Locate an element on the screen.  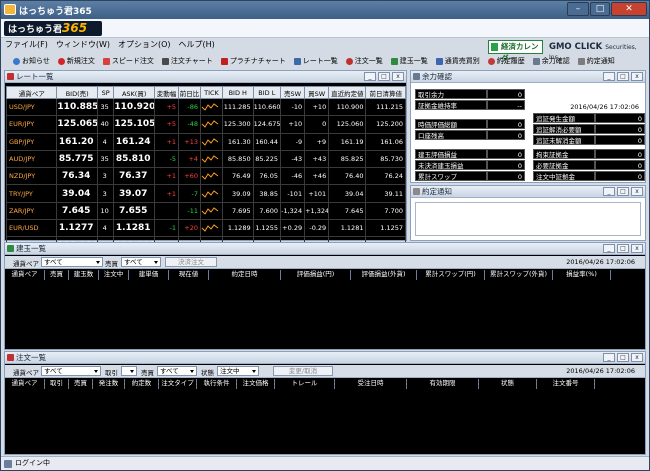
menu-options: オプション(O) is located at coordinates (144, 46).